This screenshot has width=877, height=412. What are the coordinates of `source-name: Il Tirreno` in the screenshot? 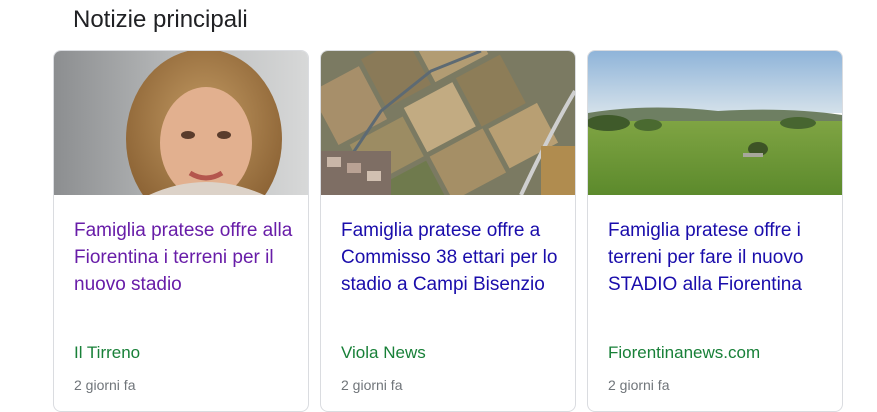 It's located at (107, 352).